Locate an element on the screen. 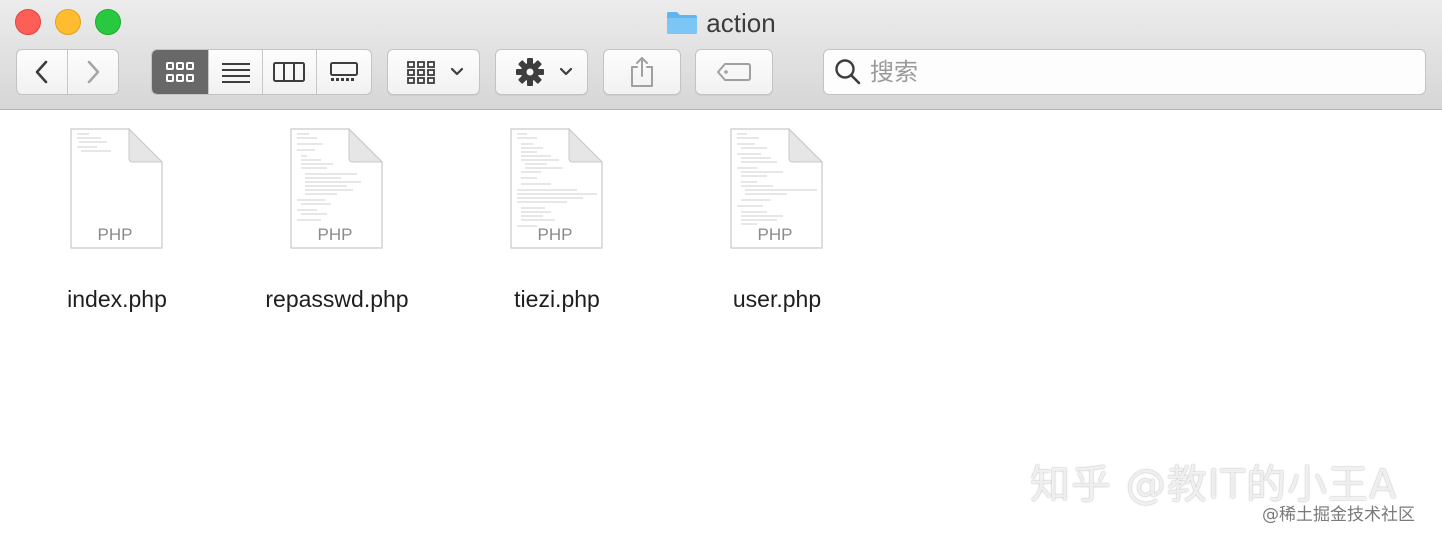 The width and height of the screenshot is (1442, 538). tag-icon is located at coordinates (734, 72).